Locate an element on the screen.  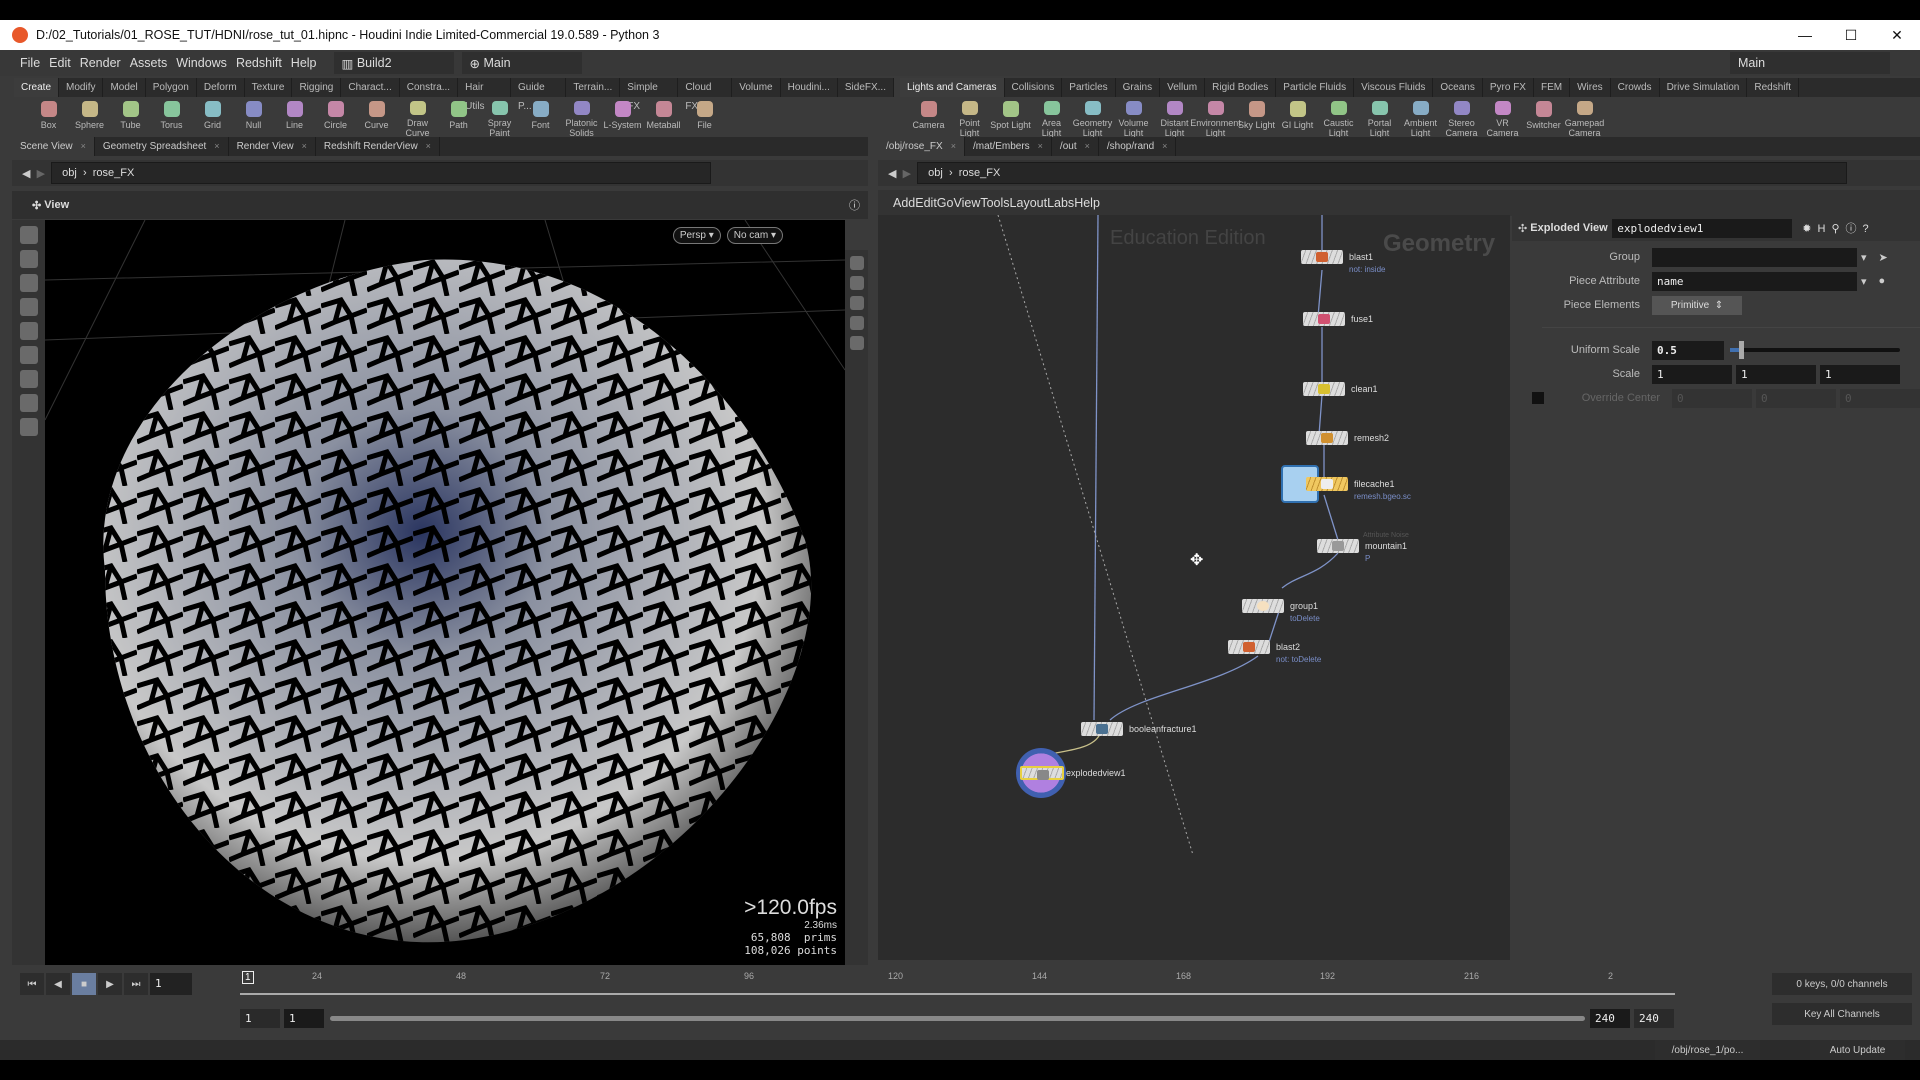
shelf-tool: Metaball is located at coordinates (663, 117).